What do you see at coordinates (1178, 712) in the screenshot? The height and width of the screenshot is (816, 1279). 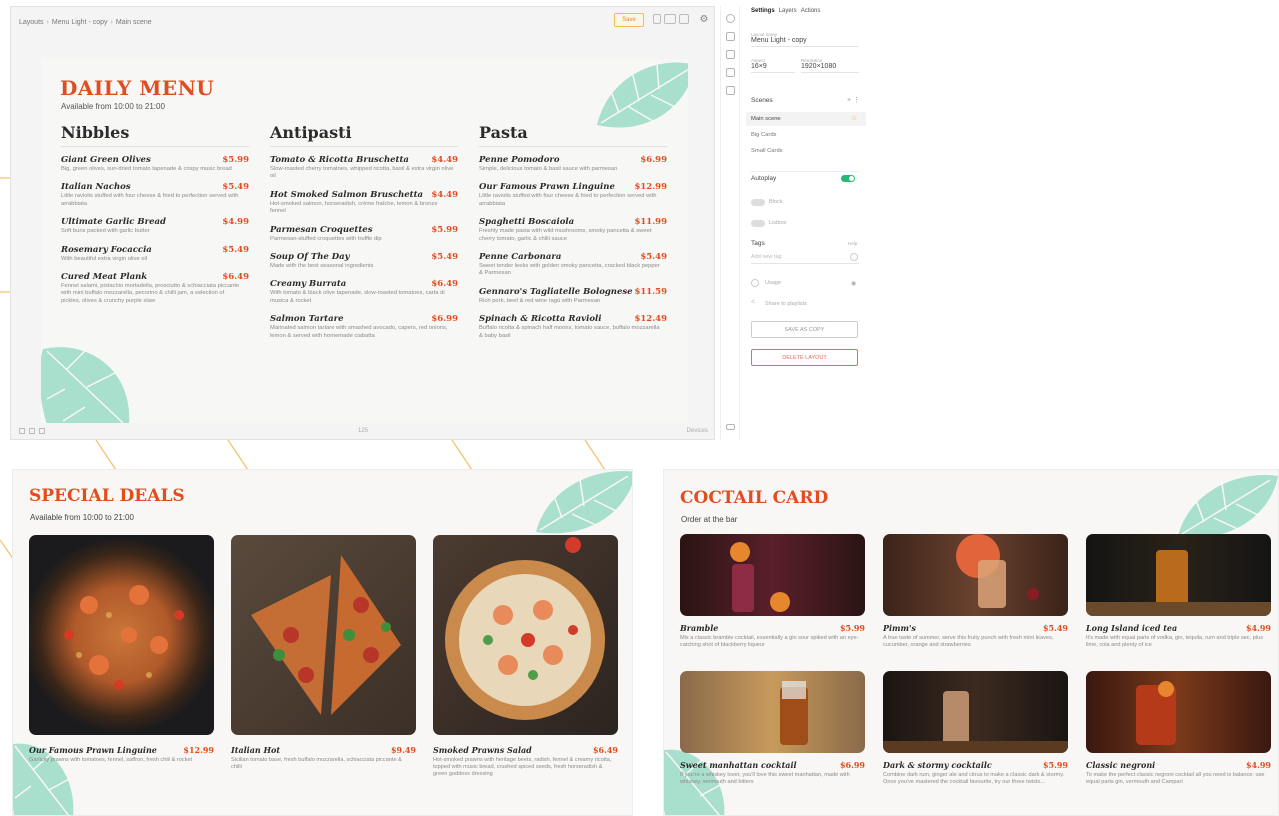 I see `classic-negroni-photo` at bounding box center [1178, 712].